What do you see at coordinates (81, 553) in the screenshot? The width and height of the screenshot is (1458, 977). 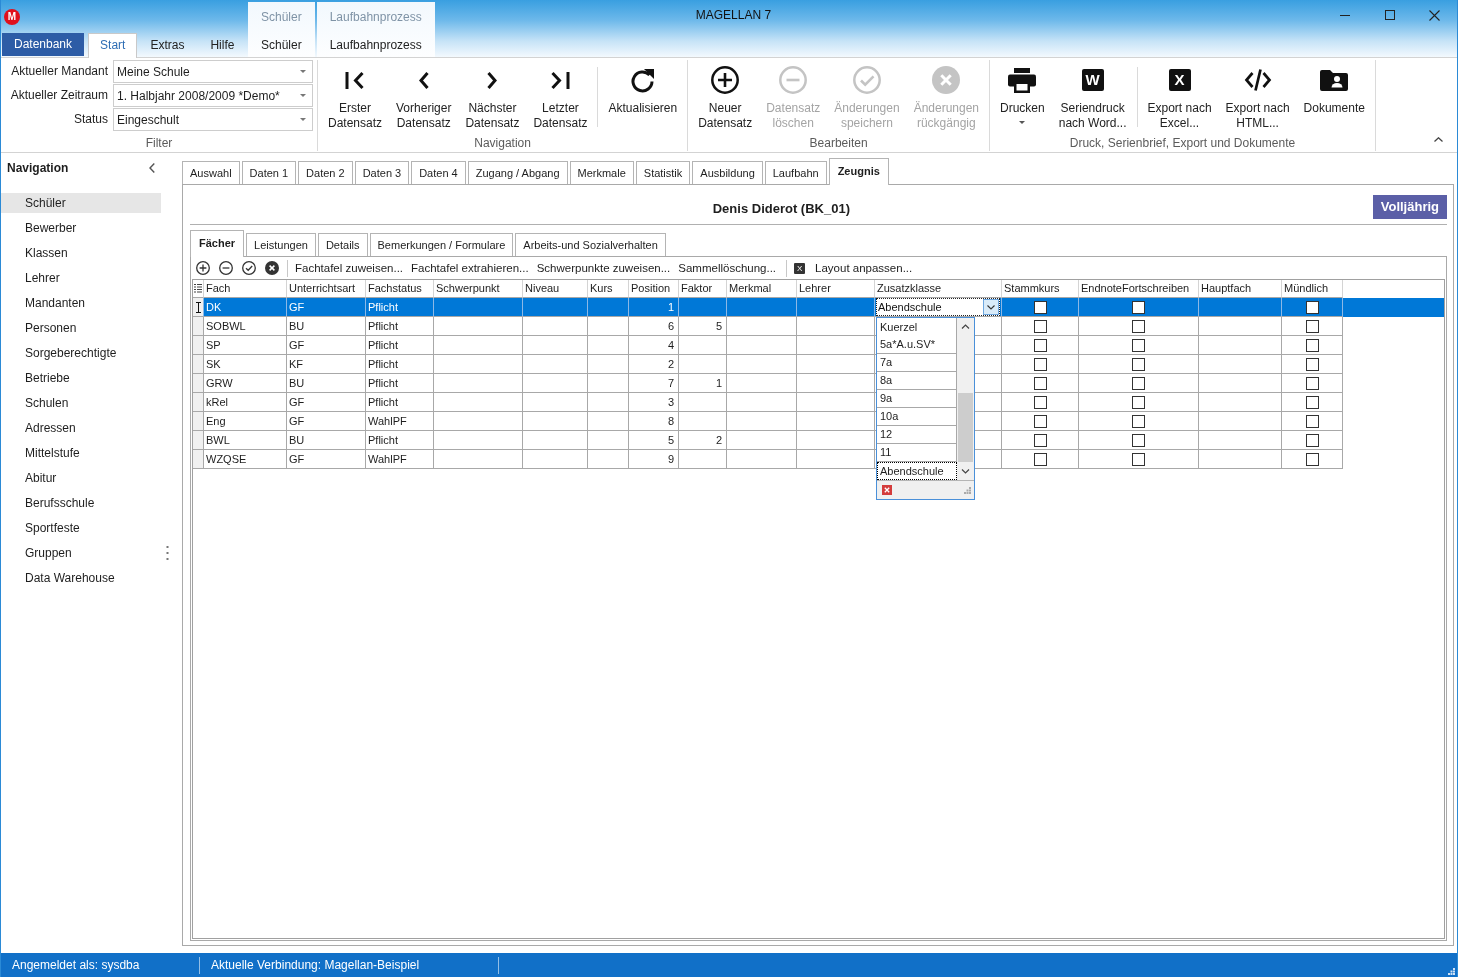 I see `nav-item: Gruppen` at bounding box center [81, 553].